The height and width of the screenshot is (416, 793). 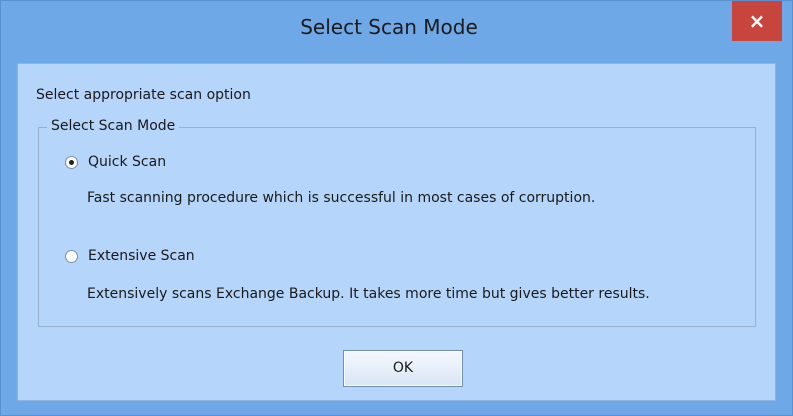 I want to click on group-legend: Select Scan Mode, so click(x=113, y=126).